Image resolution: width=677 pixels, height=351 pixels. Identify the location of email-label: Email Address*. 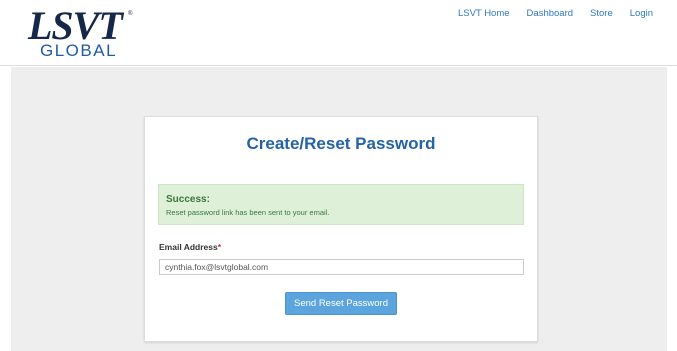
(190, 247).